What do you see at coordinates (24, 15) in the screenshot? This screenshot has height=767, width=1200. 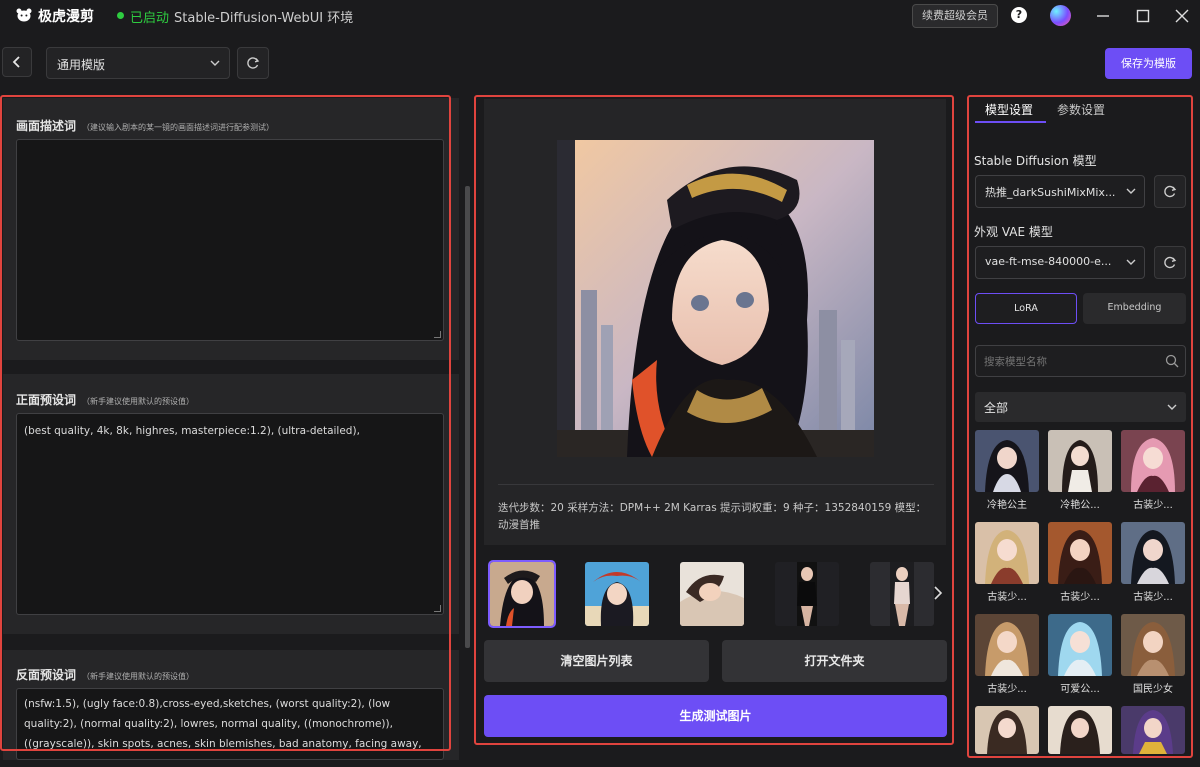 I see `app-logo-icon` at bounding box center [24, 15].